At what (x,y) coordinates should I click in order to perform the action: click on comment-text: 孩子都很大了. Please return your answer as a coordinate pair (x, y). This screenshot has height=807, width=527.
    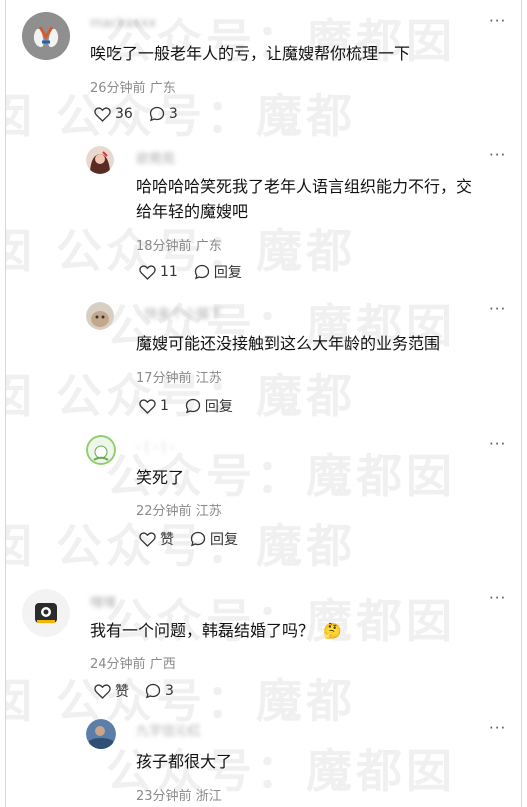
    Looking at the image, I should click on (184, 761).